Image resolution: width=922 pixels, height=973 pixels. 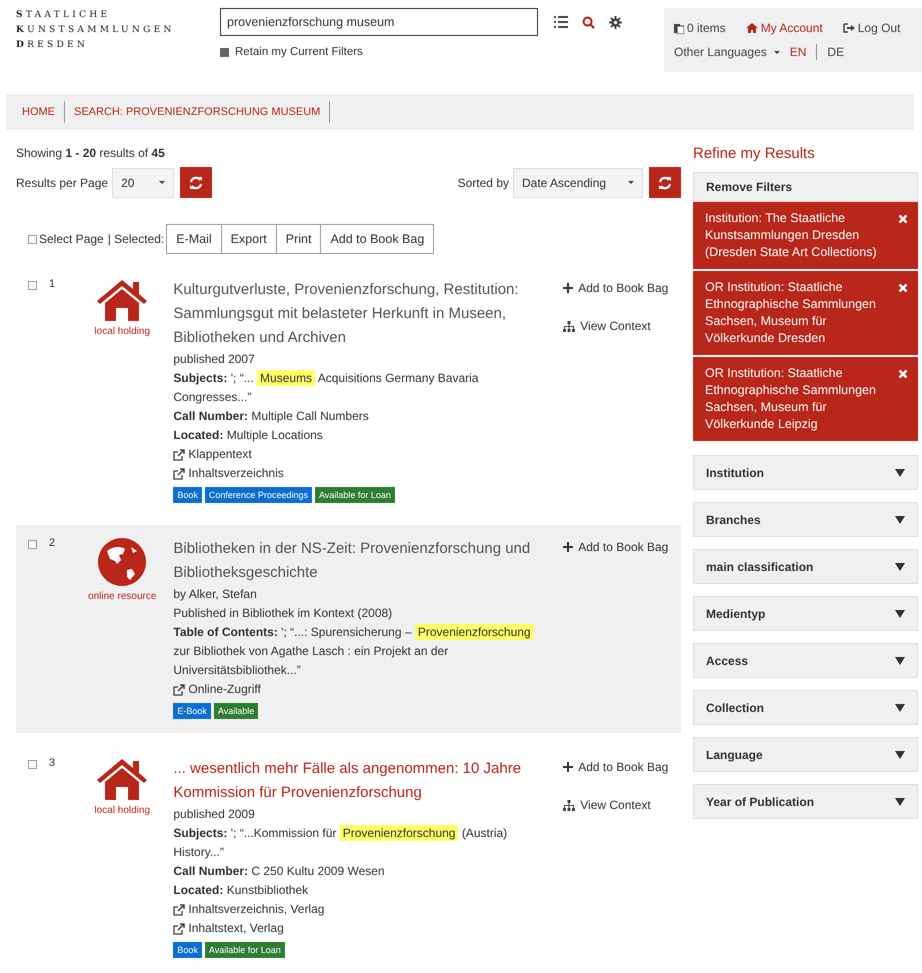 What do you see at coordinates (215, 594) in the screenshot?
I see `result-detail: by Alker, Stefan` at bounding box center [215, 594].